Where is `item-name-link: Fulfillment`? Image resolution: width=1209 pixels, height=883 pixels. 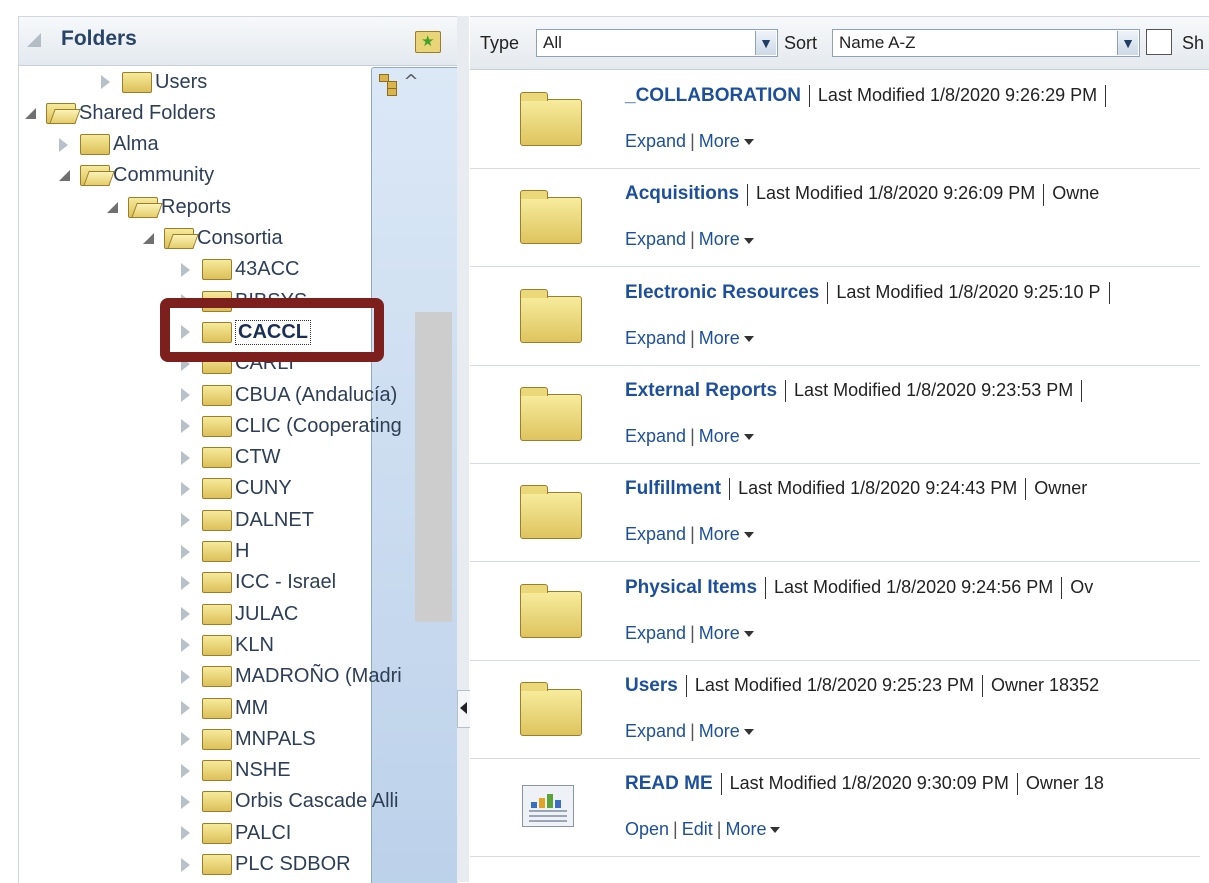
item-name-link: Fulfillment is located at coordinates (673, 488).